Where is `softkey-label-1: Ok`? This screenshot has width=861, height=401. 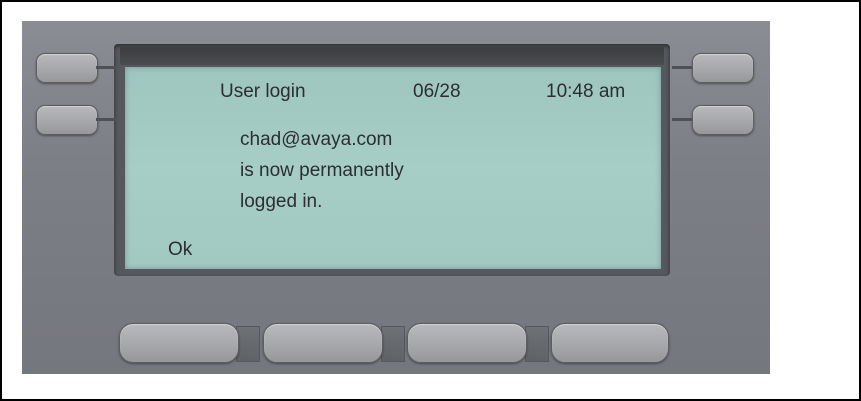 softkey-label-1: Ok is located at coordinates (180, 249).